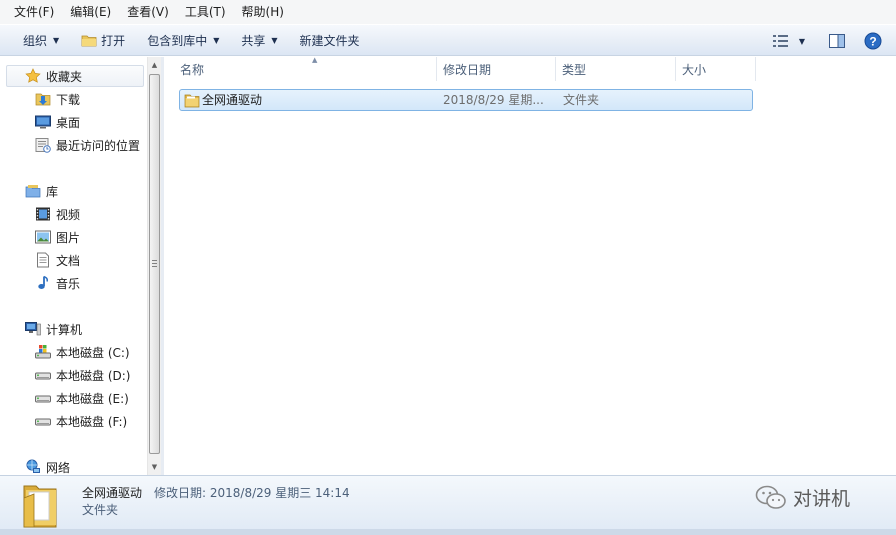 Image resolution: width=896 pixels, height=535 pixels. Describe the element at coordinates (315, 60) in the screenshot. I see `sort-ascending-icon: ▲` at that location.